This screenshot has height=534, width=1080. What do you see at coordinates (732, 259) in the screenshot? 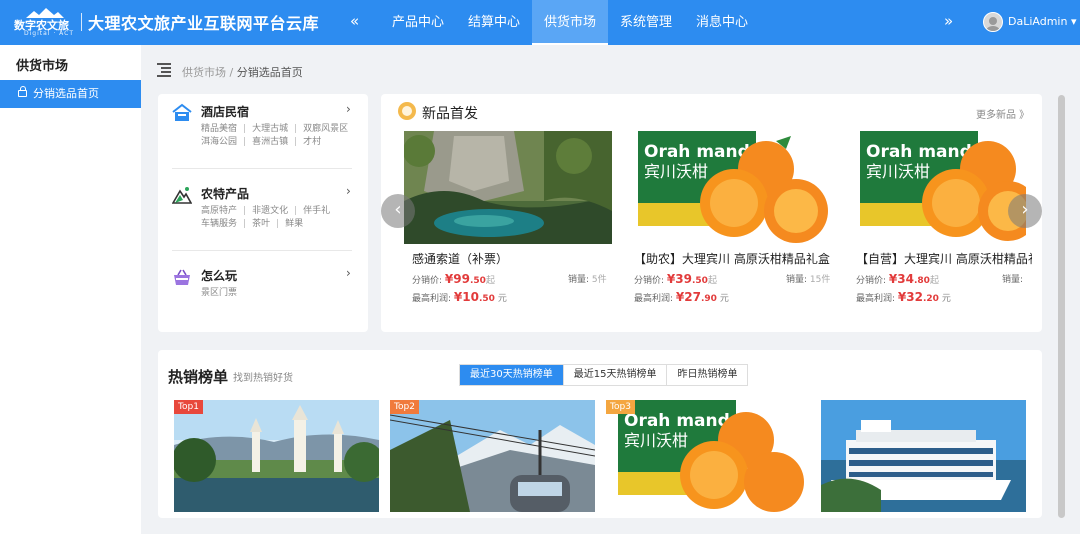
I see `product-name: 【助农】大理宾川 高原沃柑精品礼盒` at bounding box center [732, 259].